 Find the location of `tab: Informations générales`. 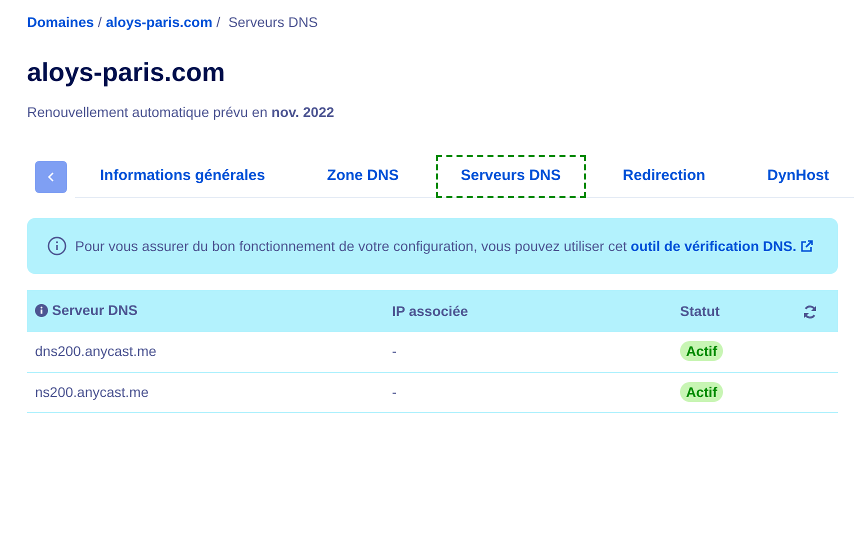

tab: Informations générales is located at coordinates (182, 176).